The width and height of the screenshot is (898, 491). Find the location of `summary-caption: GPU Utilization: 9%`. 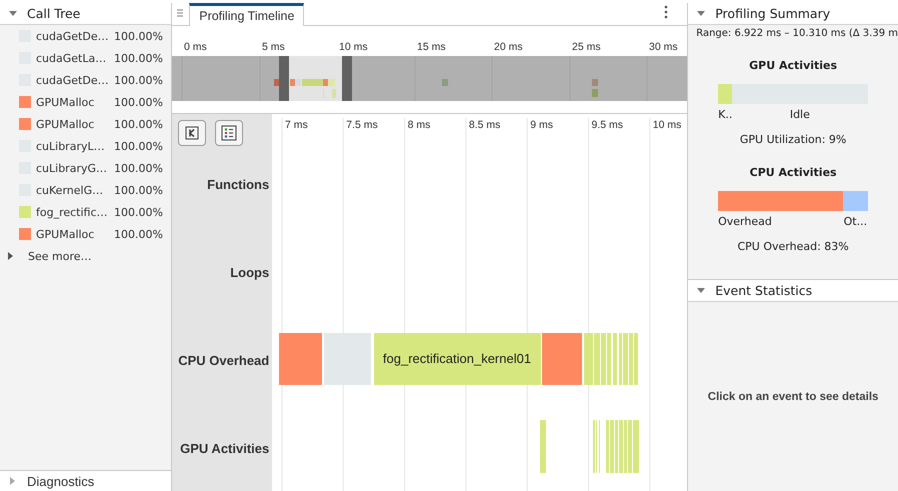

summary-caption: GPU Utilization: 9% is located at coordinates (793, 139).